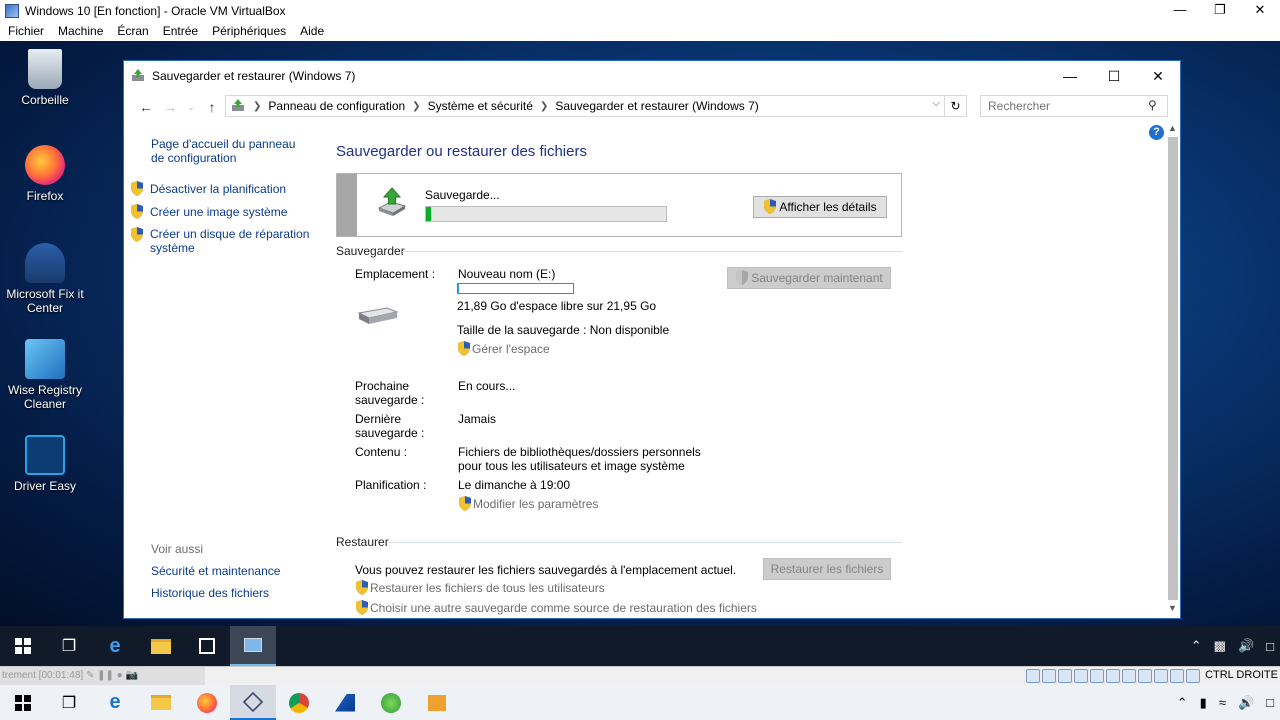  What do you see at coordinates (1172, 608) in the screenshot?
I see `scroll-down-icon: ▼` at bounding box center [1172, 608].